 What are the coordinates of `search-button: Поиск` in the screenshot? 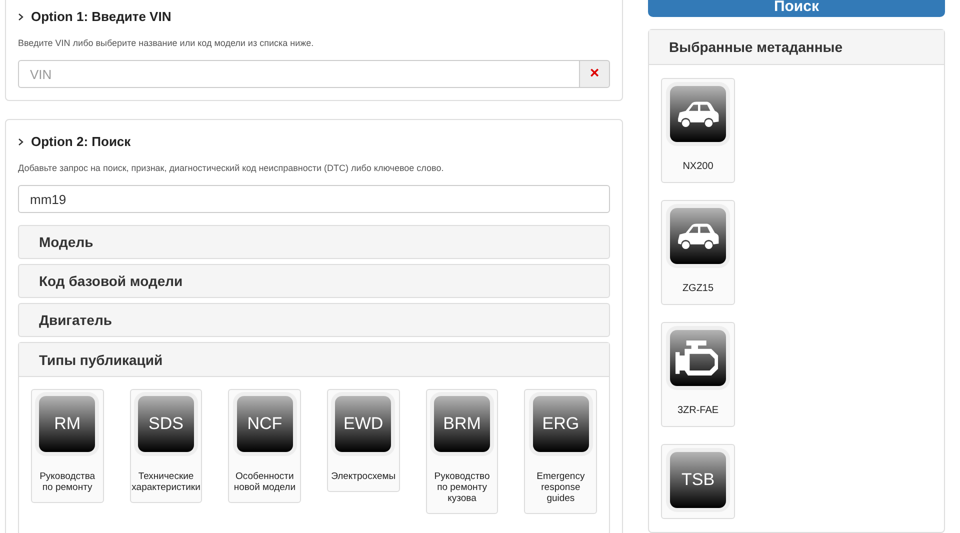 It's located at (796, 8).